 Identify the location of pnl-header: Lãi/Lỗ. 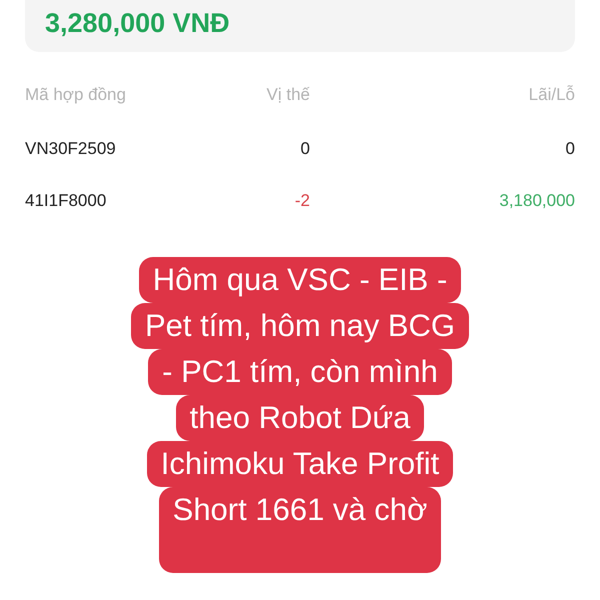
(551, 94).